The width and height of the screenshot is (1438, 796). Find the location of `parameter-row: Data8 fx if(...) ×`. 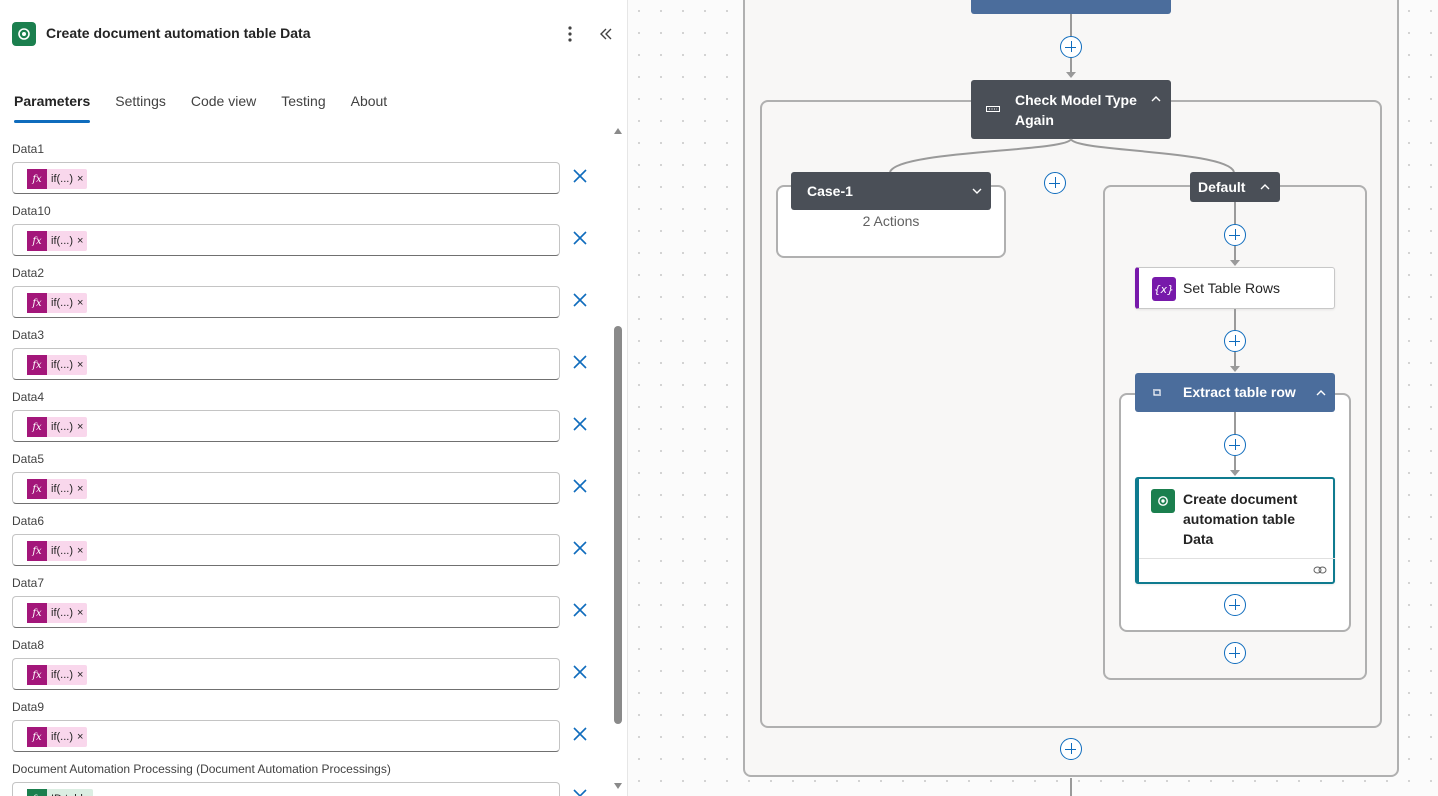

parameter-row: Data8 fx if(...) × is located at coordinates (302, 667).